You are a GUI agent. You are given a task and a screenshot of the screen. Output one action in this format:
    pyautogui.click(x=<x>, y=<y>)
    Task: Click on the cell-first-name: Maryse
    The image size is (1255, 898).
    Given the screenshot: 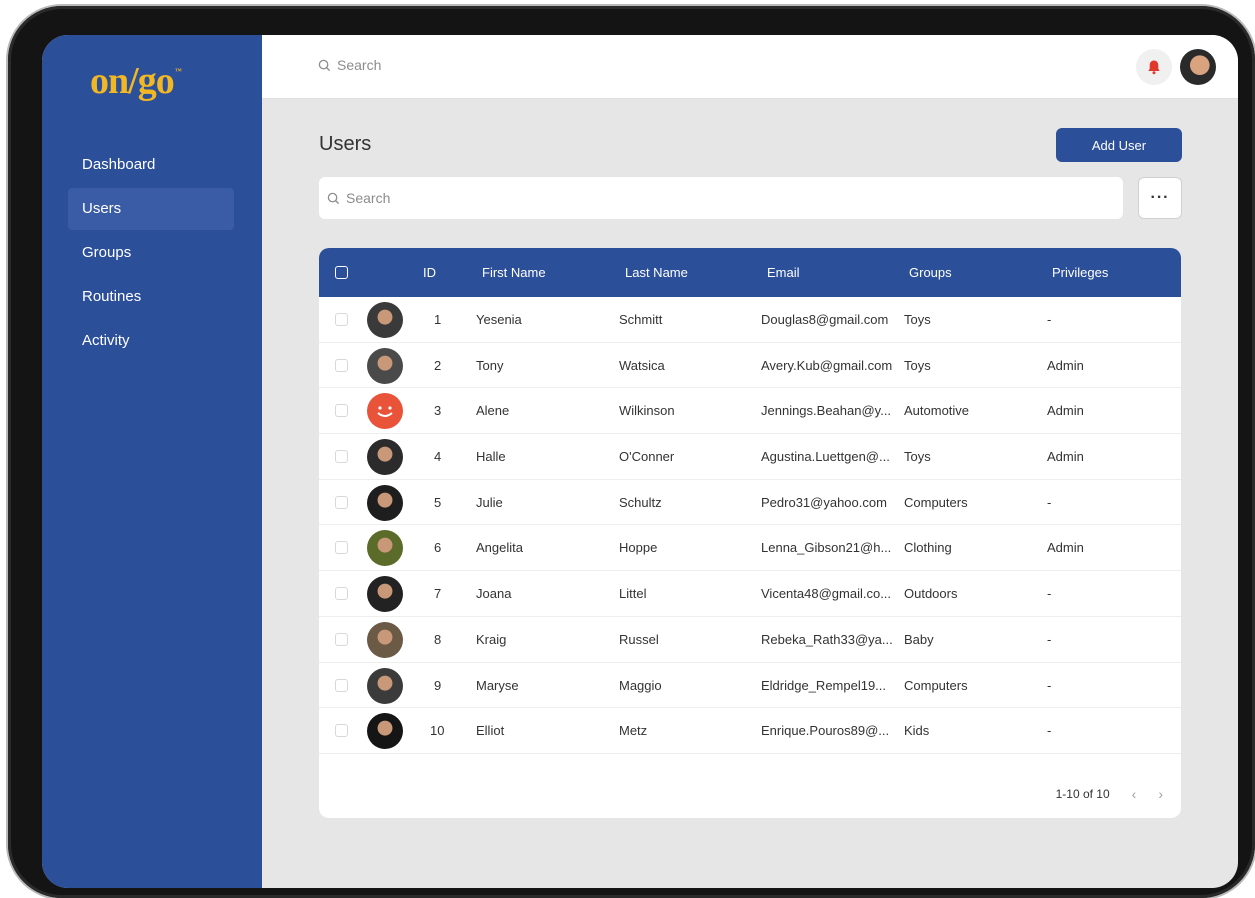 What is the action you would take?
    pyautogui.click(x=497, y=685)
    